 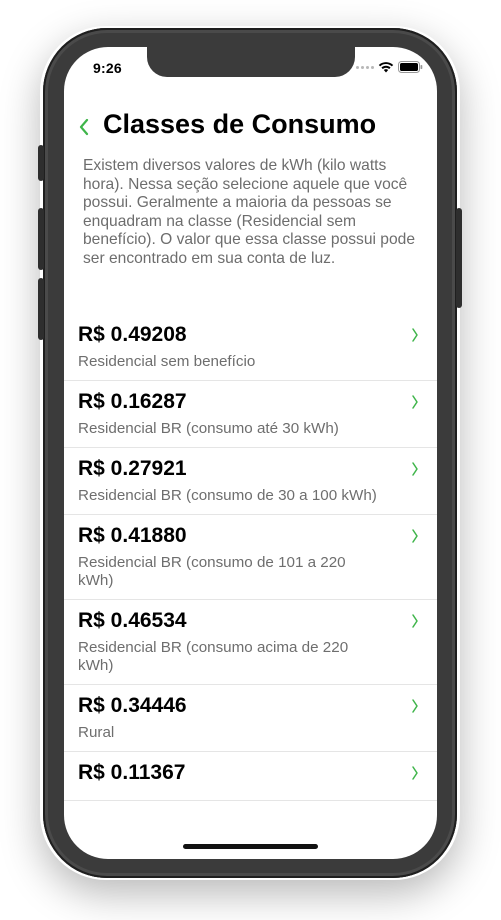 What do you see at coordinates (41, 239) in the screenshot?
I see `volume-up-button` at bounding box center [41, 239].